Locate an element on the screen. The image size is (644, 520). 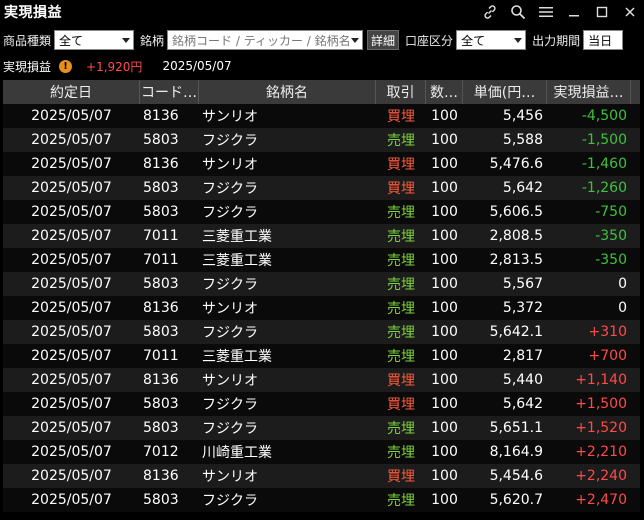
cell-pl: +2,210 is located at coordinates (601, 452).